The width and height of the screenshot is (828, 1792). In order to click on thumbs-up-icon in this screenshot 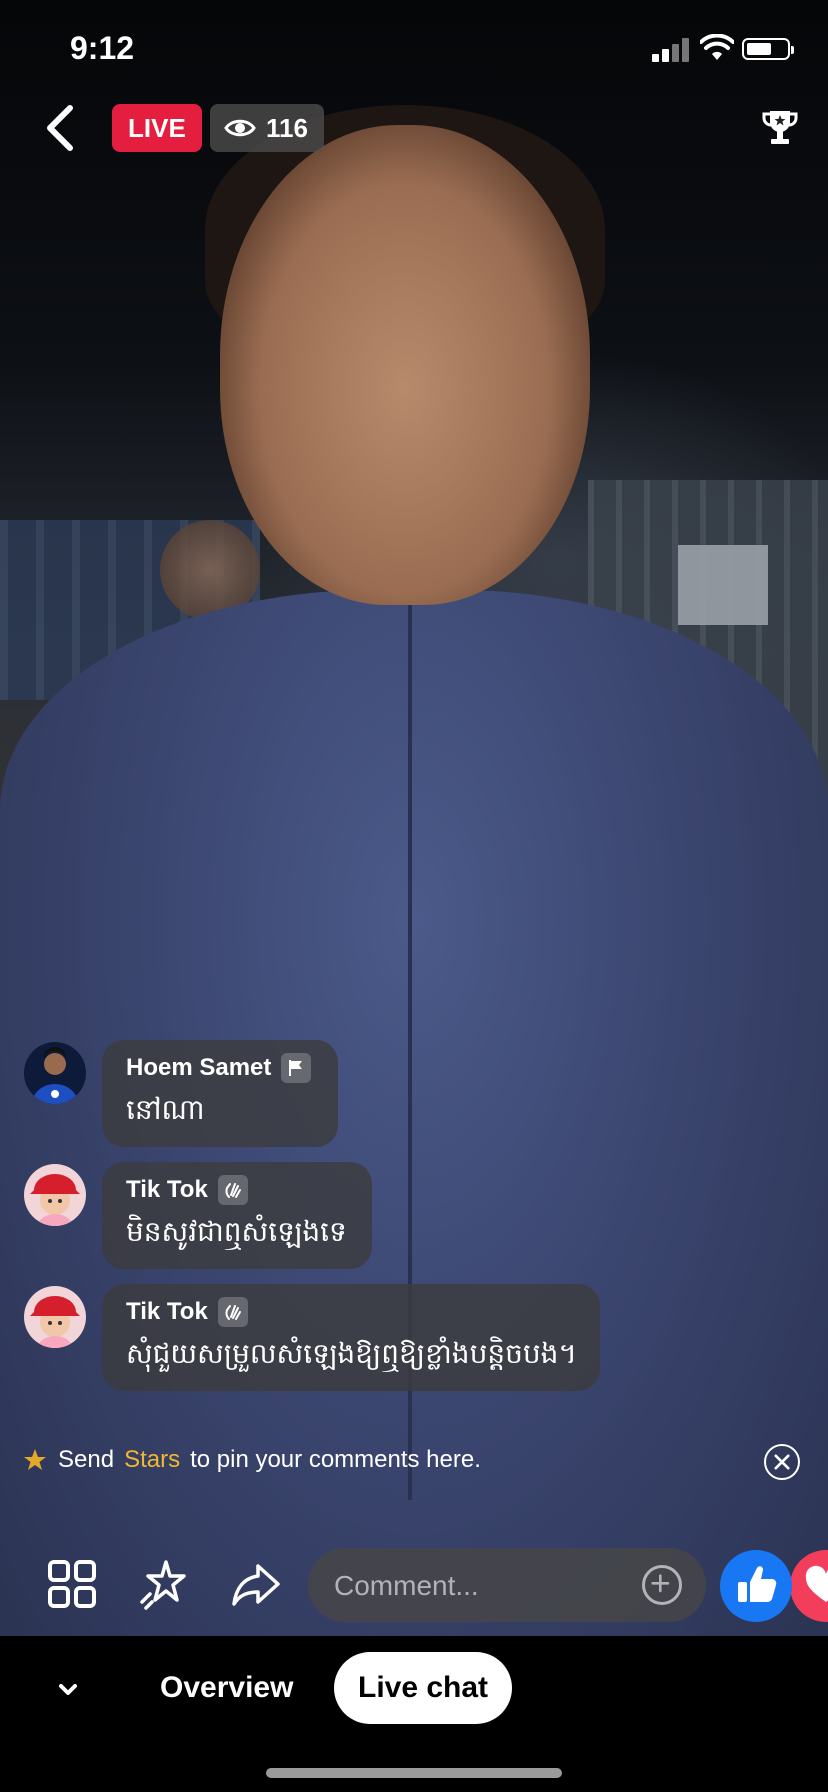, I will do `click(757, 1584)`.